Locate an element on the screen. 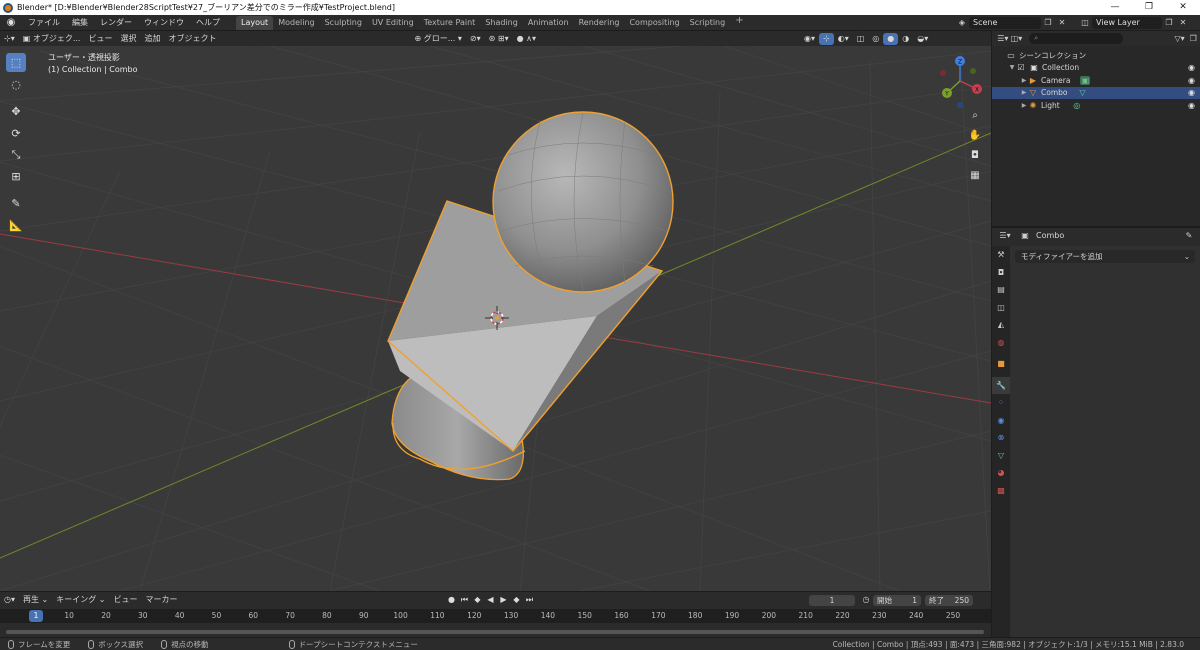 The width and height of the screenshot is (1200, 650). zoom-icon: ⌕ is located at coordinates (975, 116).